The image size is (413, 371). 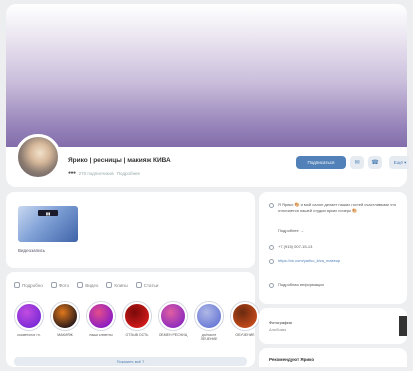 I want to click on tab-photos: Фото, so click(x=60, y=285).